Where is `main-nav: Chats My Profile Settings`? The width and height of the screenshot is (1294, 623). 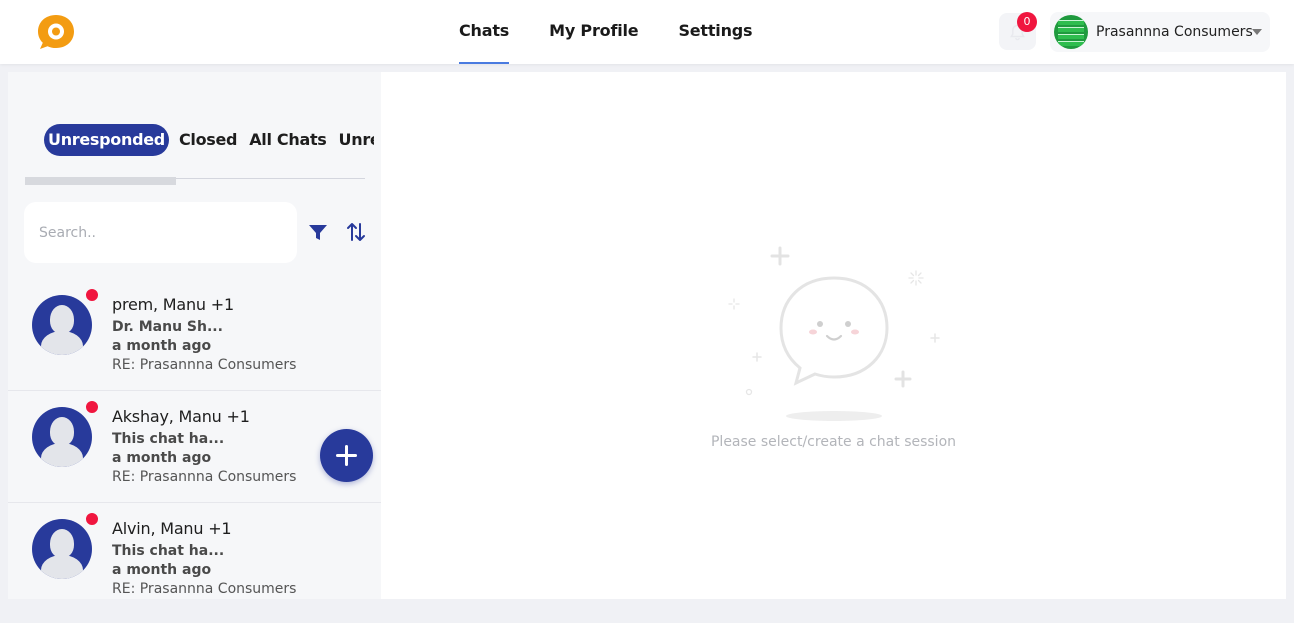 main-nav: Chats My Profile Settings is located at coordinates (625, 32).